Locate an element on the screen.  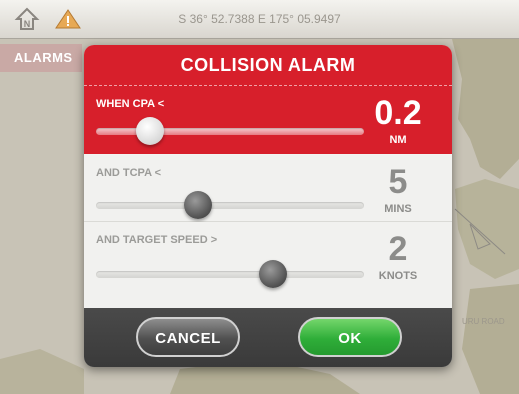
dialog-footer: CANCEL OK is located at coordinates (268, 337).